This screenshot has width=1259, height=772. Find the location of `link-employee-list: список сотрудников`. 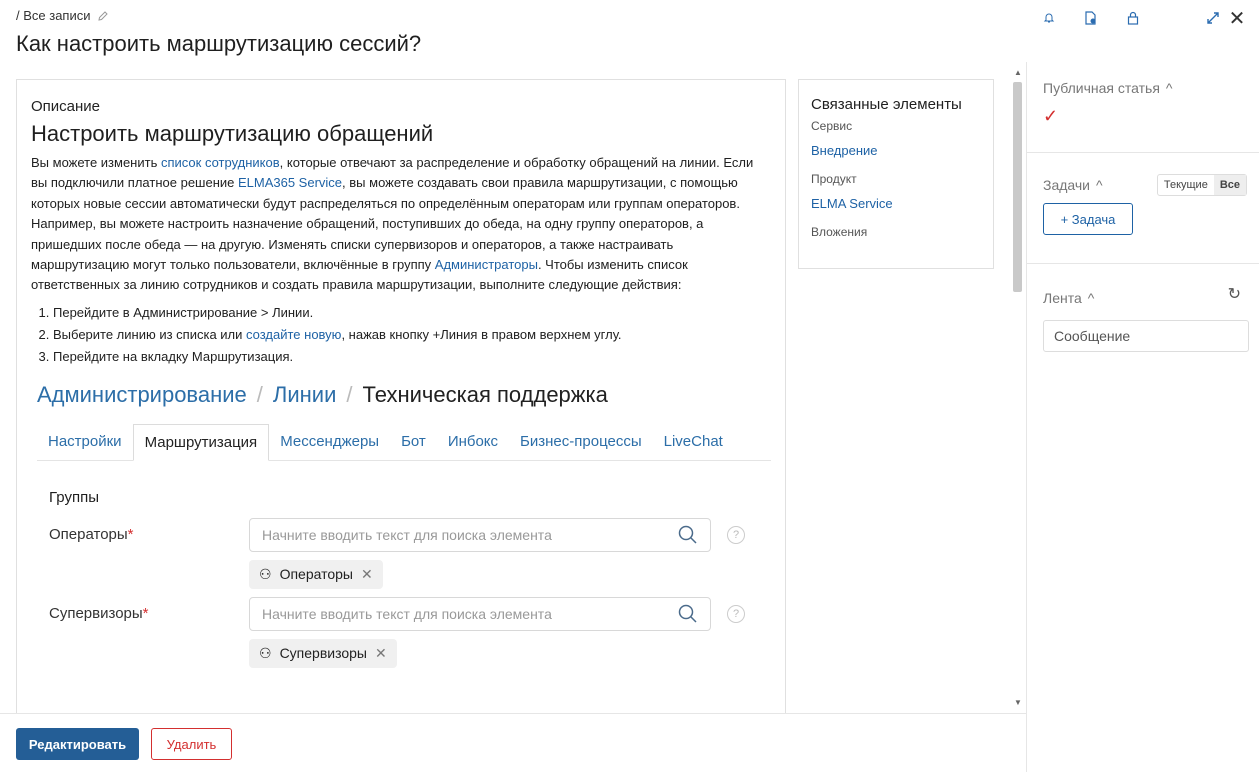

link-employee-list: список сотрудников is located at coordinates (220, 162).